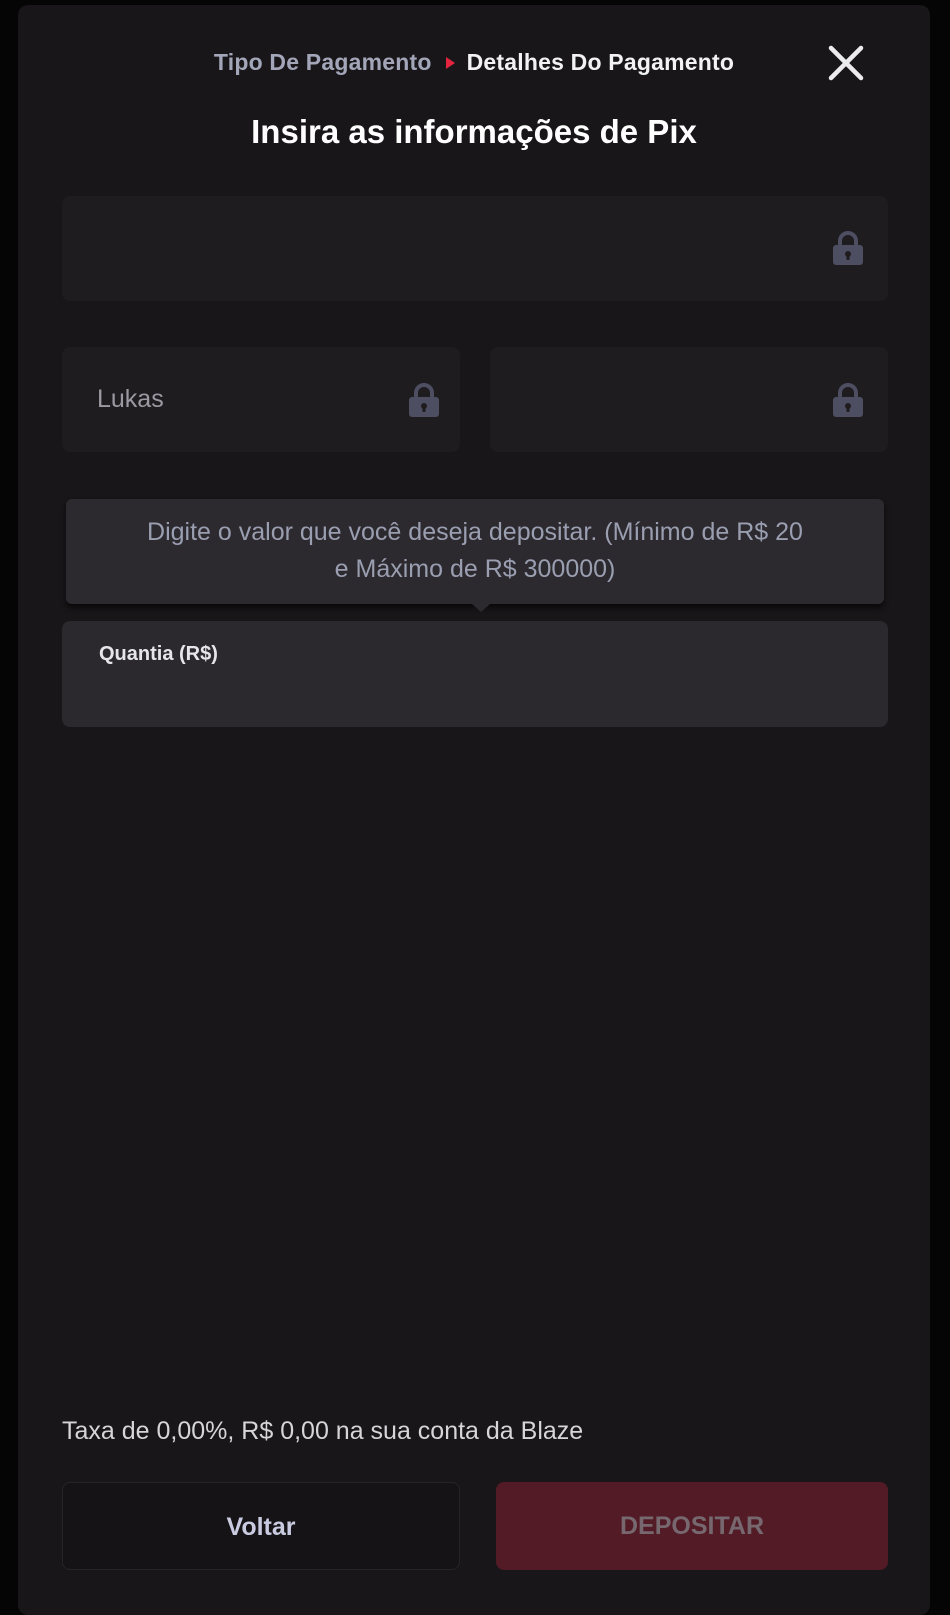 The height and width of the screenshot is (1615, 950). I want to click on triangle-right-icon, so click(450, 62).